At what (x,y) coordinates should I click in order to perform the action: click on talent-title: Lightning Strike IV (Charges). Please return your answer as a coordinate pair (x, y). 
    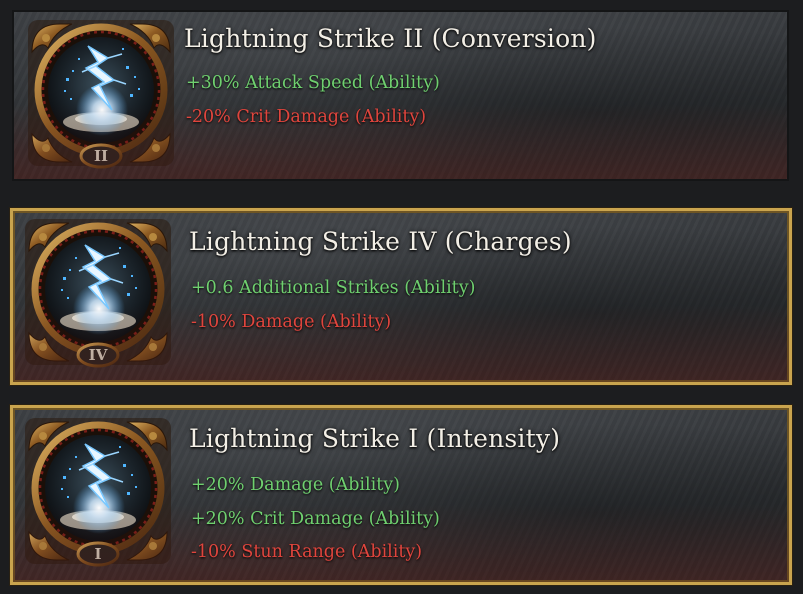
    Looking at the image, I should click on (380, 241).